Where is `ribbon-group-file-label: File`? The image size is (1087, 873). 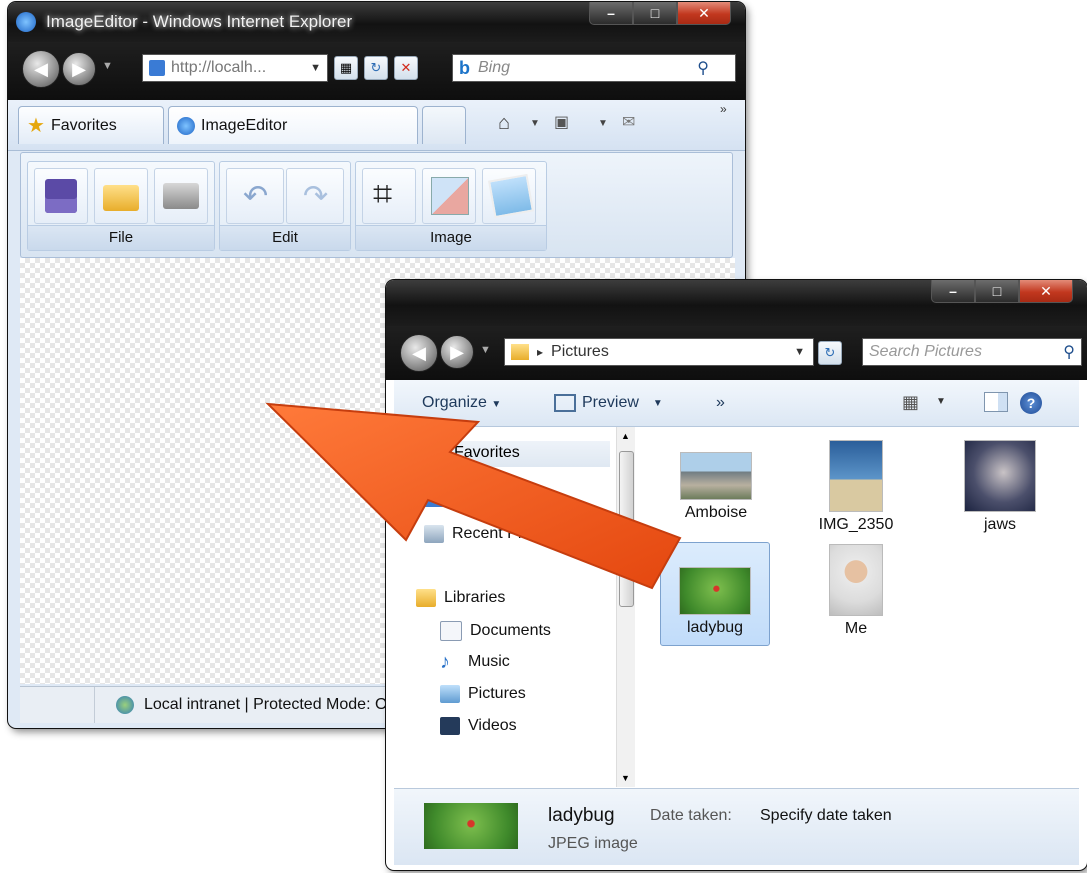
ribbon-group-file-label: File is located at coordinates (121, 237).